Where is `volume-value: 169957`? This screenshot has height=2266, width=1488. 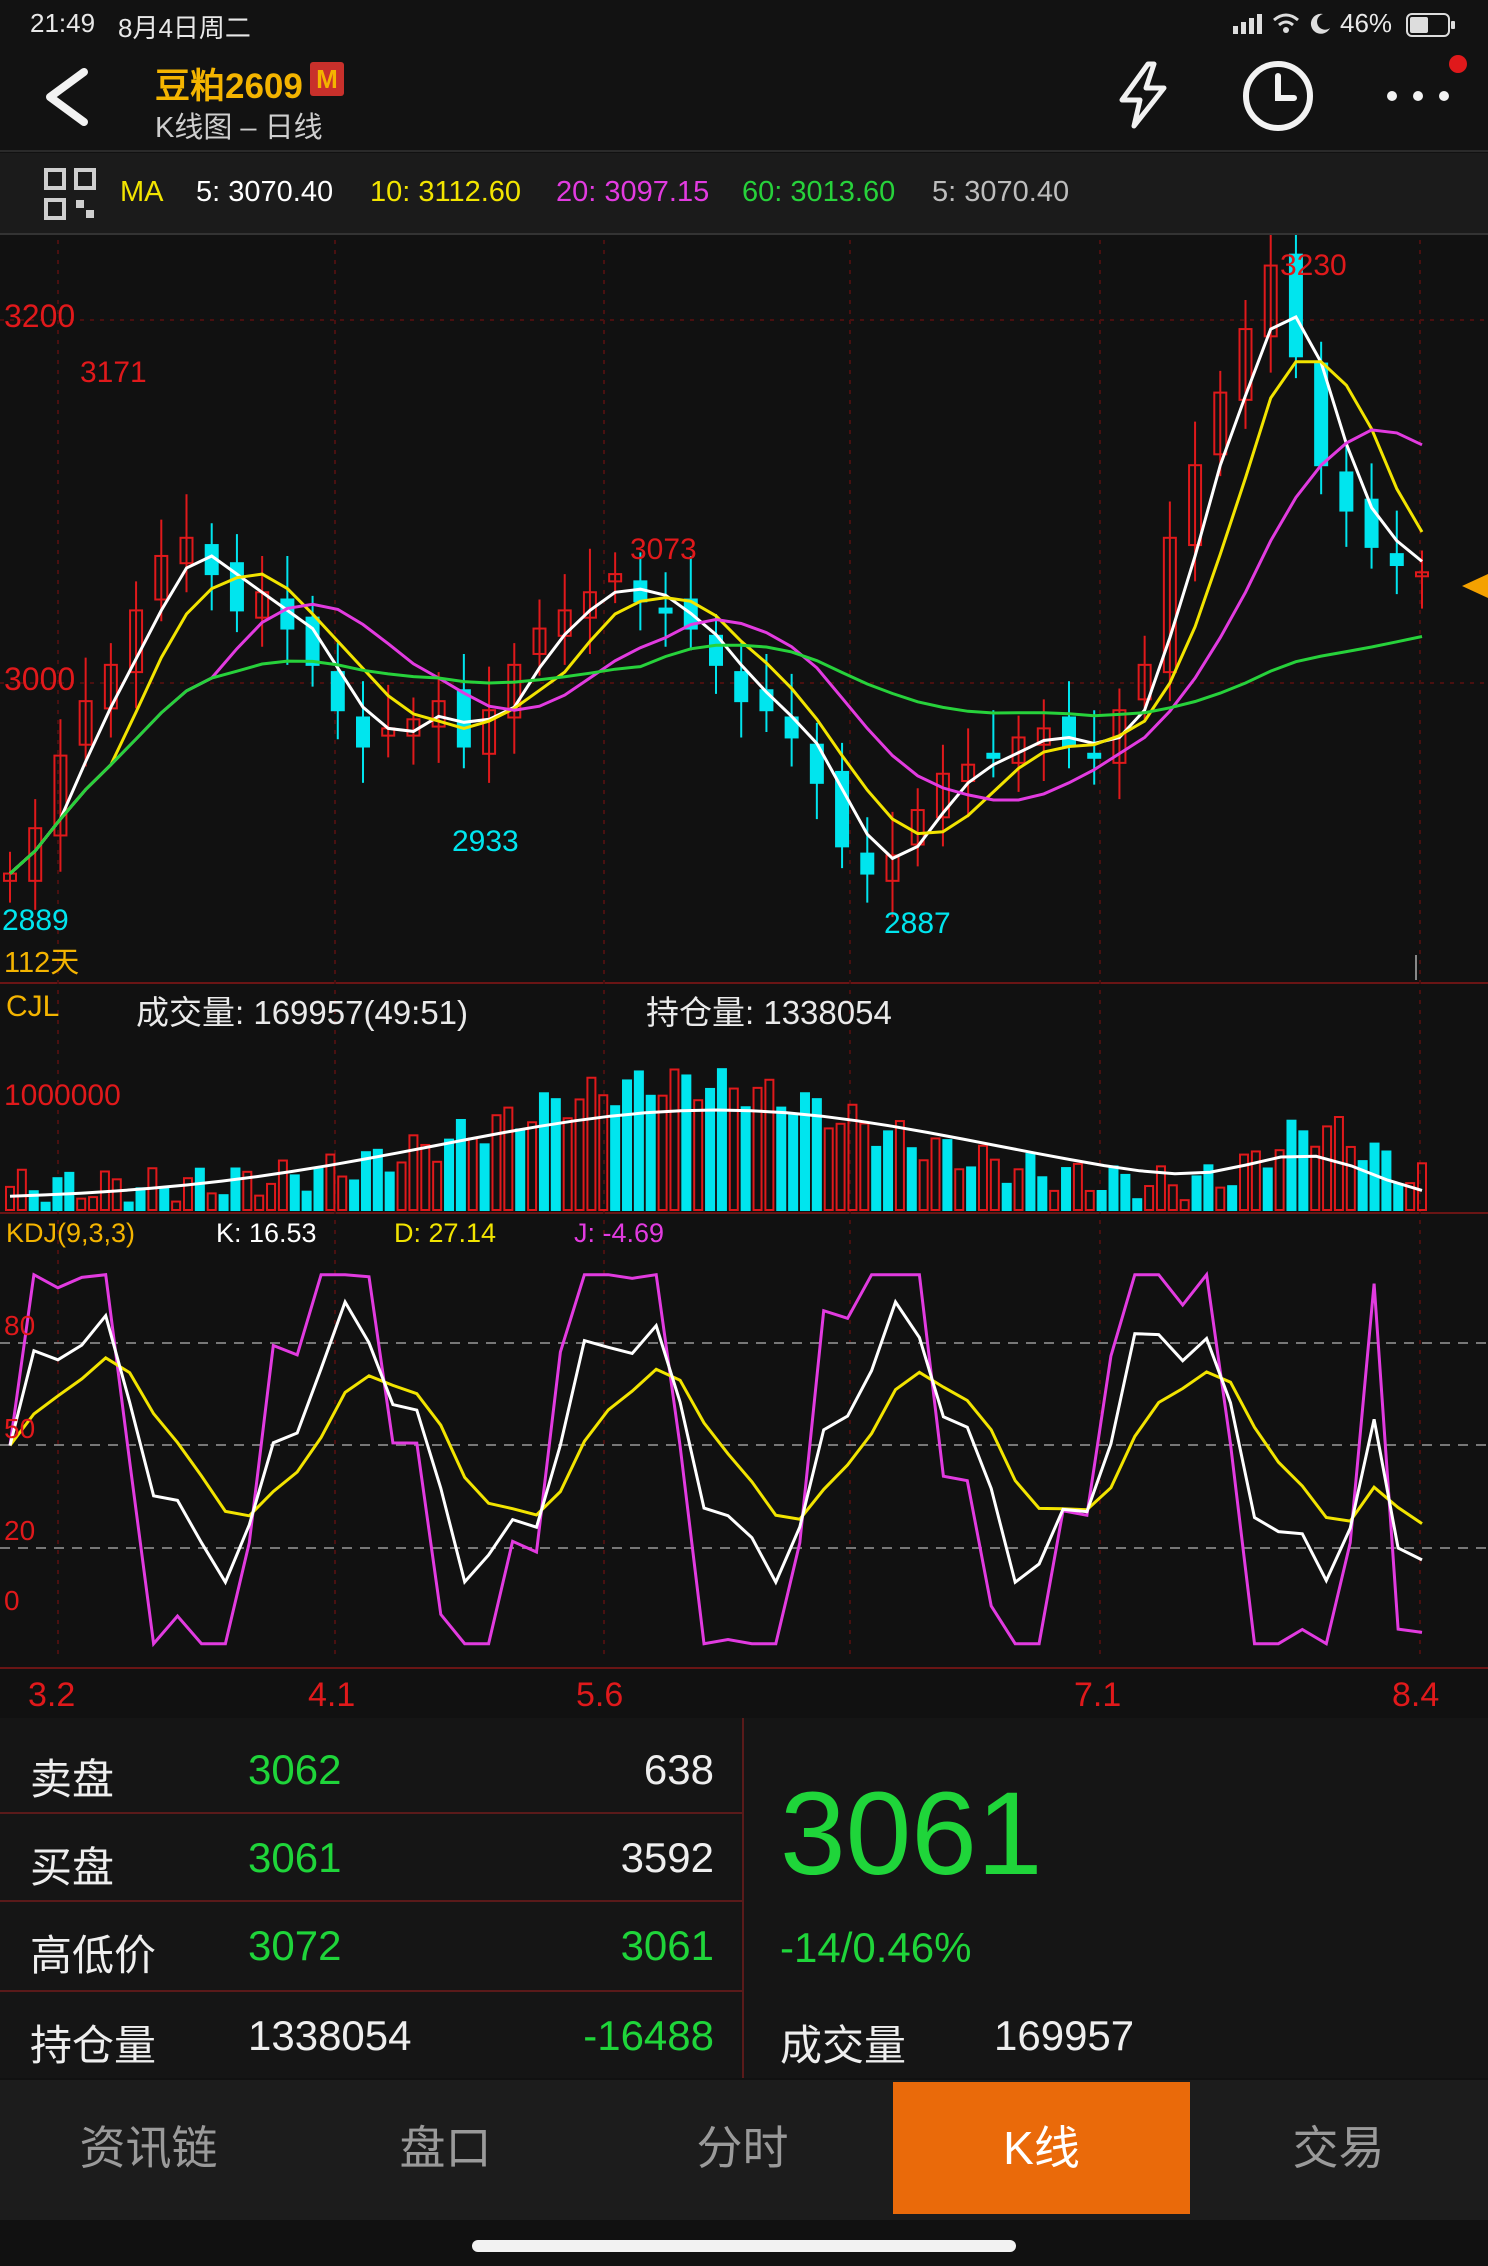 volume-value: 169957 is located at coordinates (1064, 2035).